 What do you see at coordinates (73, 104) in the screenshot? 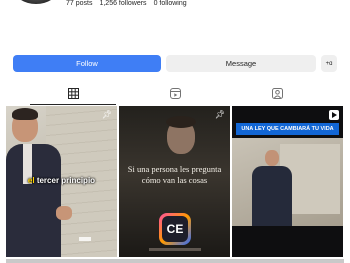
I see `active-tab-indicator` at bounding box center [73, 104].